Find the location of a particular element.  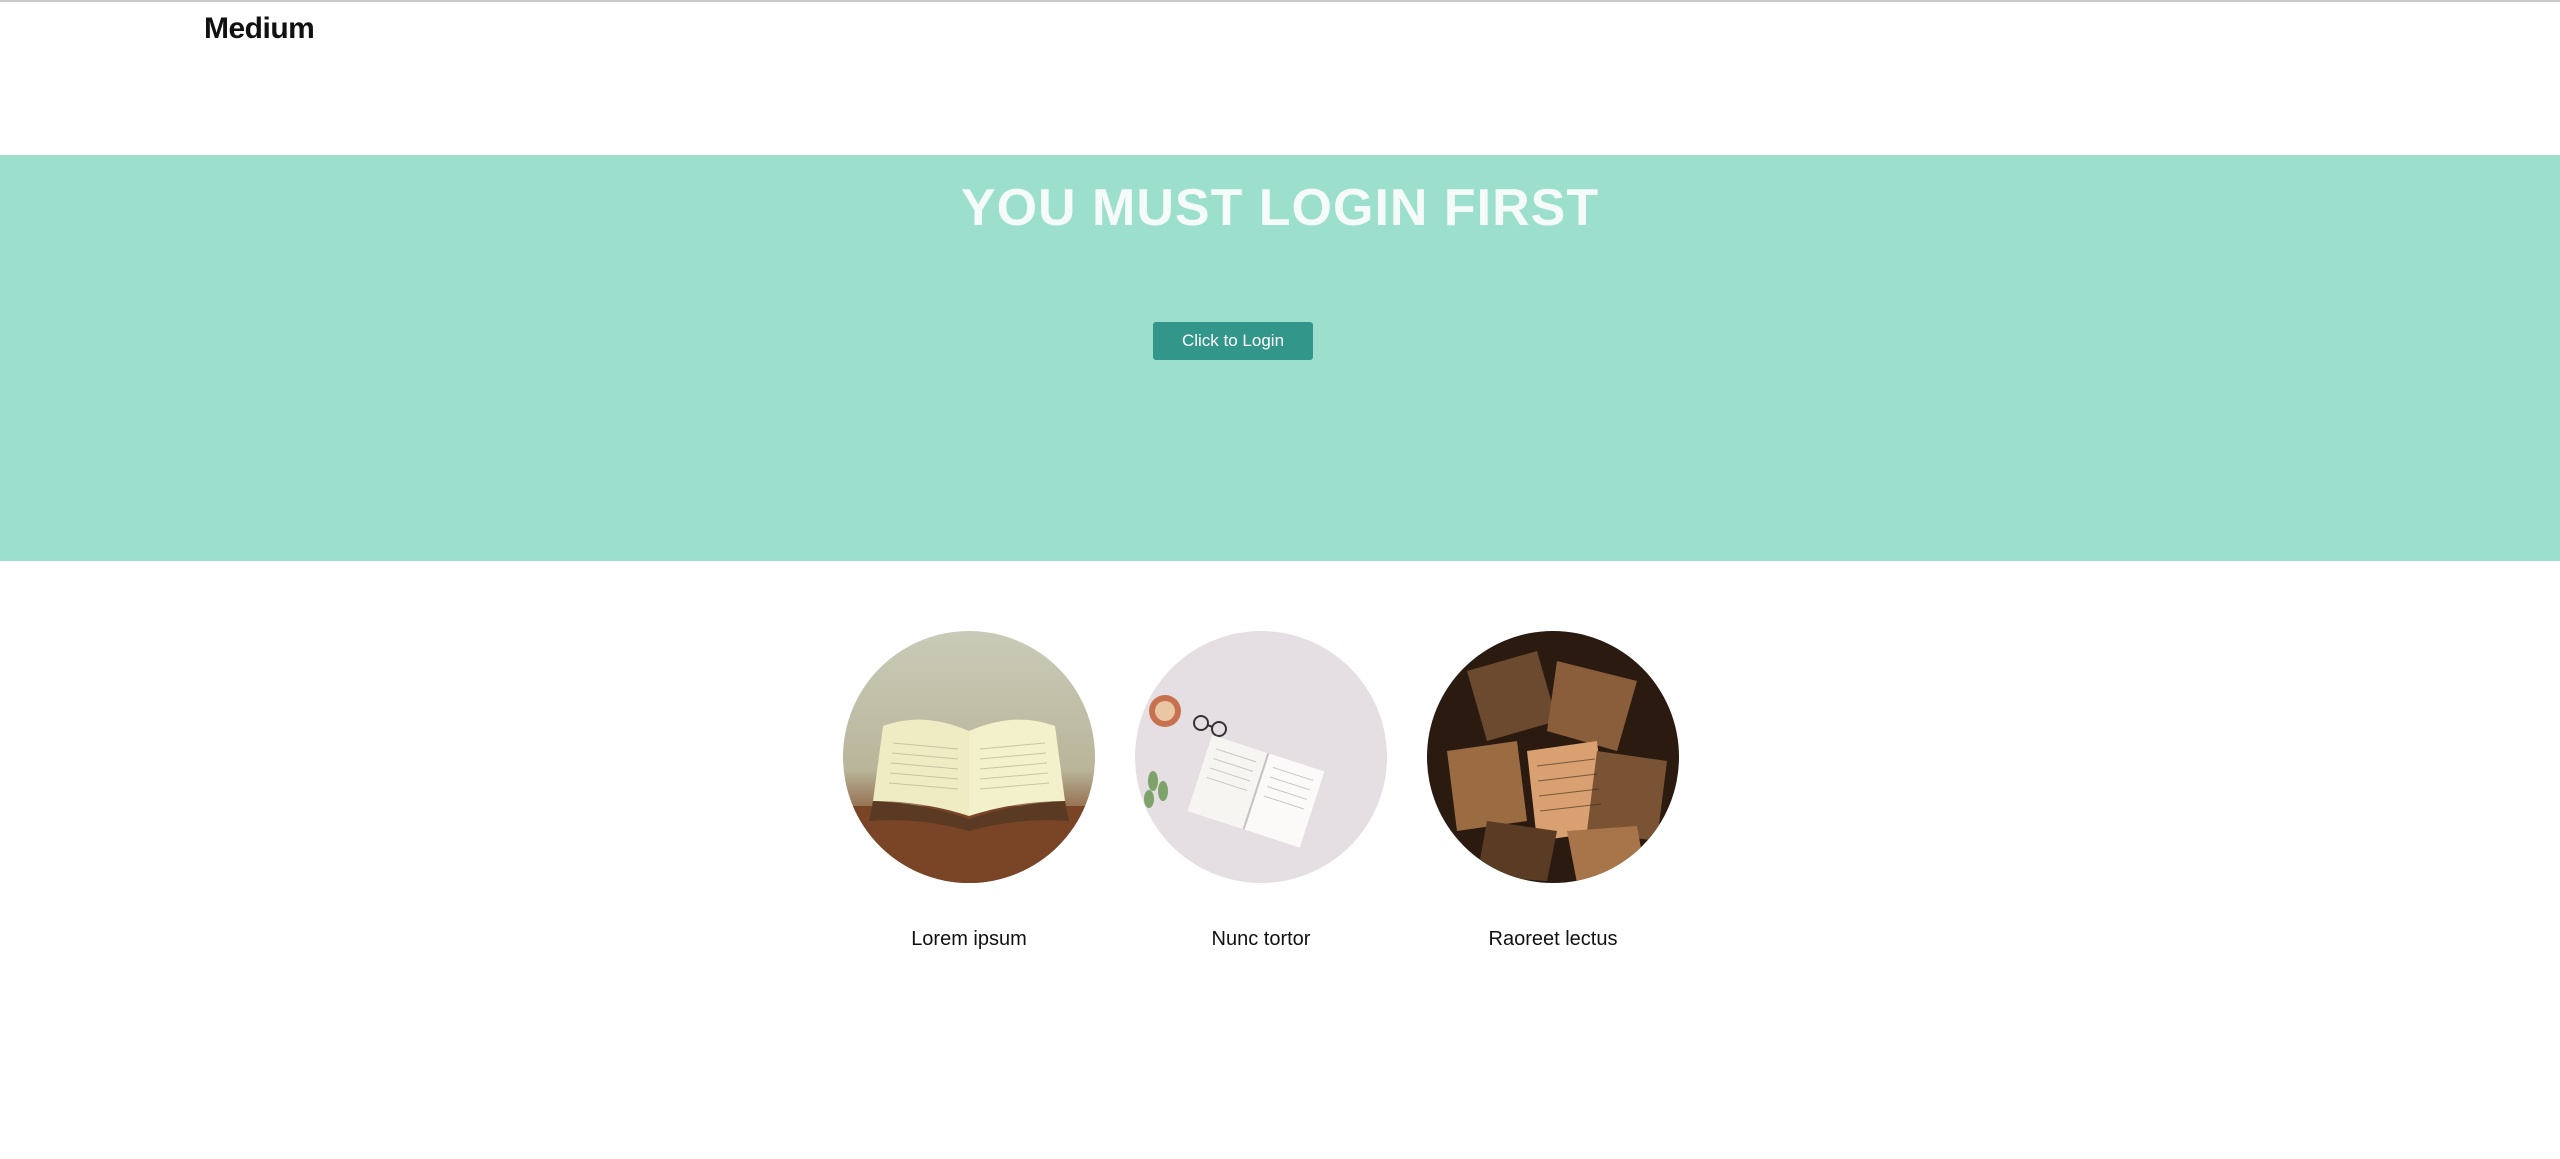

top-divider is located at coordinates (1280, 1).